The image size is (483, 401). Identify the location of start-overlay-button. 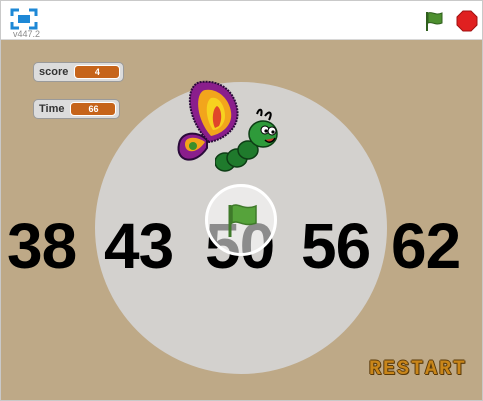
(241, 220).